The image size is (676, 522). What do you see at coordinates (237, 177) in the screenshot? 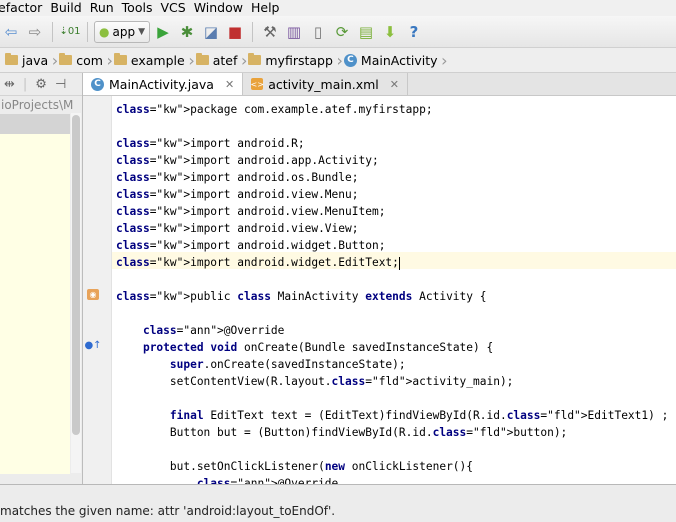
I see `code-line: class="kw">import android.os.Bundle;` at bounding box center [237, 177].